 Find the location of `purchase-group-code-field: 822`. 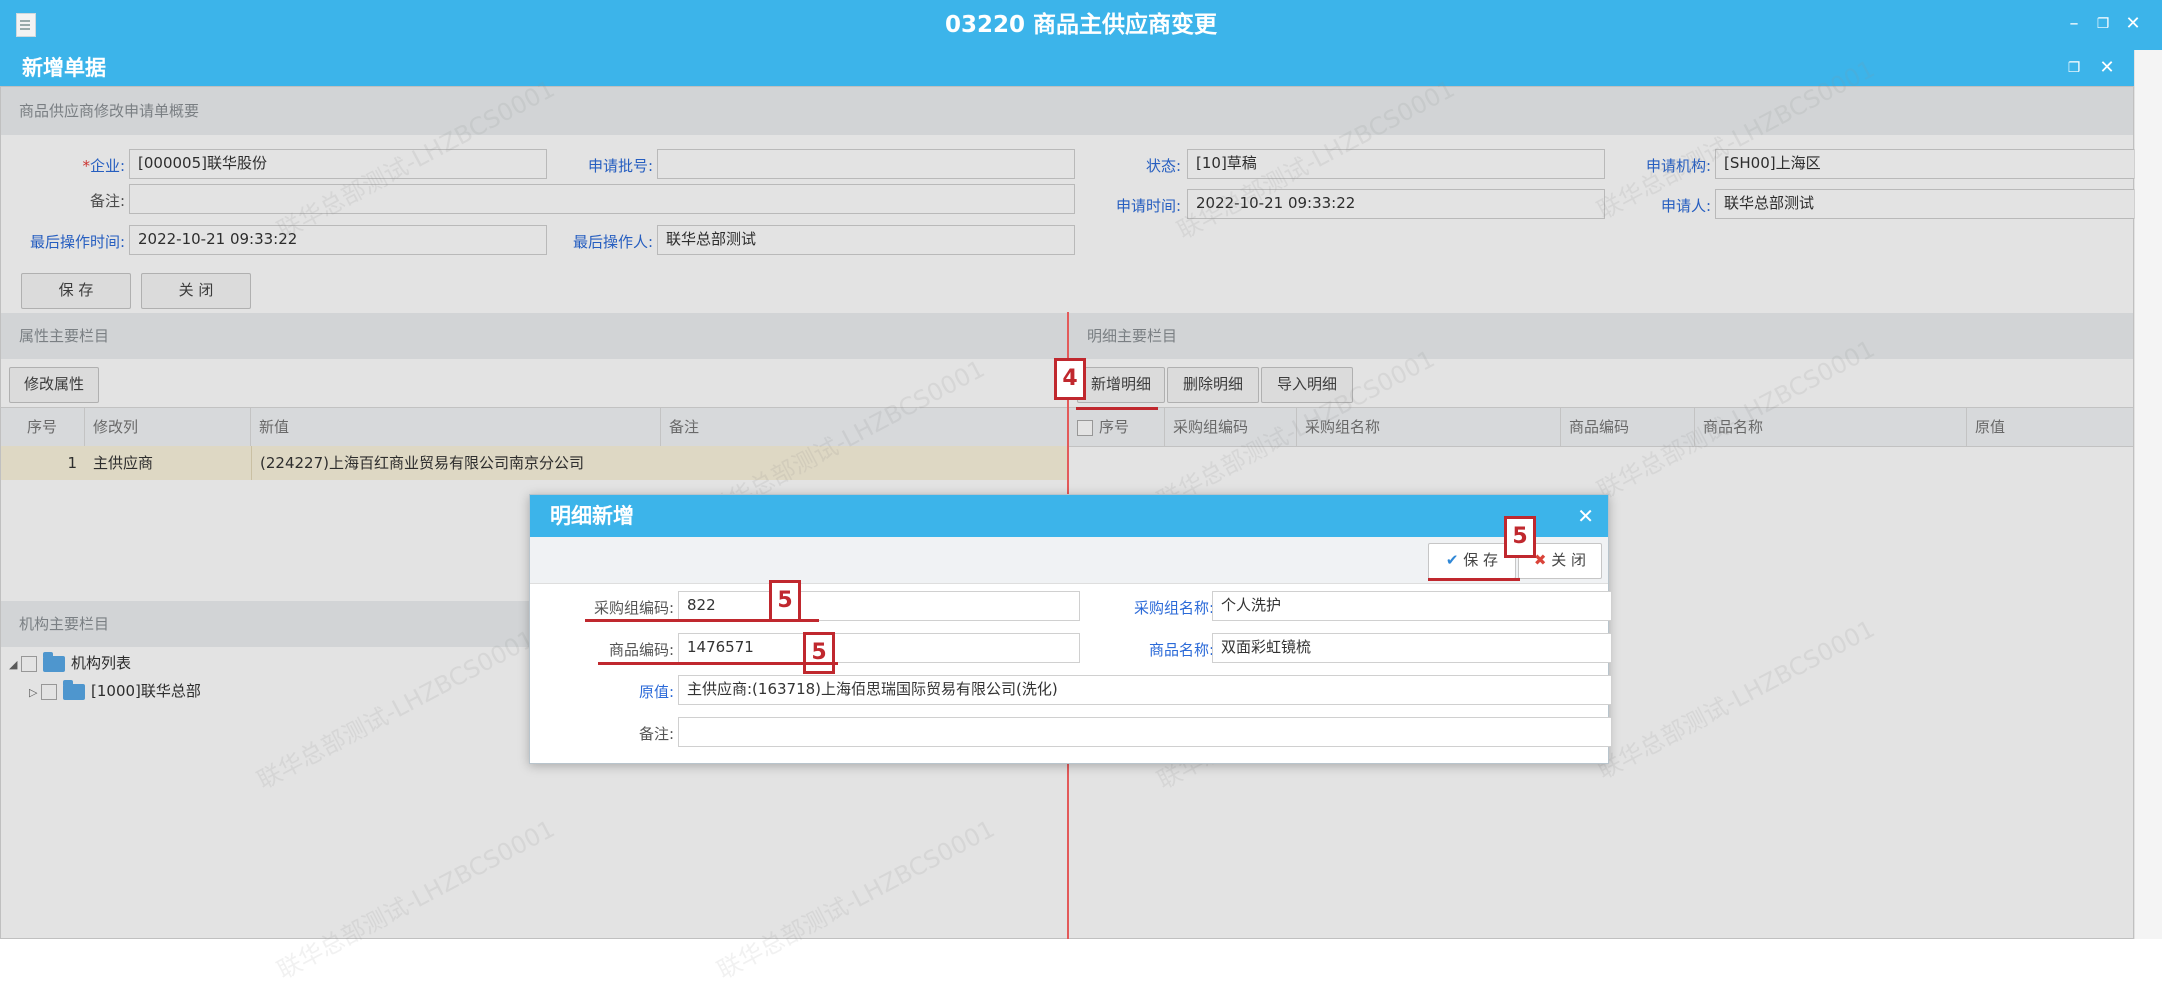

purchase-group-code-field: 822 is located at coordinates (879, 606).